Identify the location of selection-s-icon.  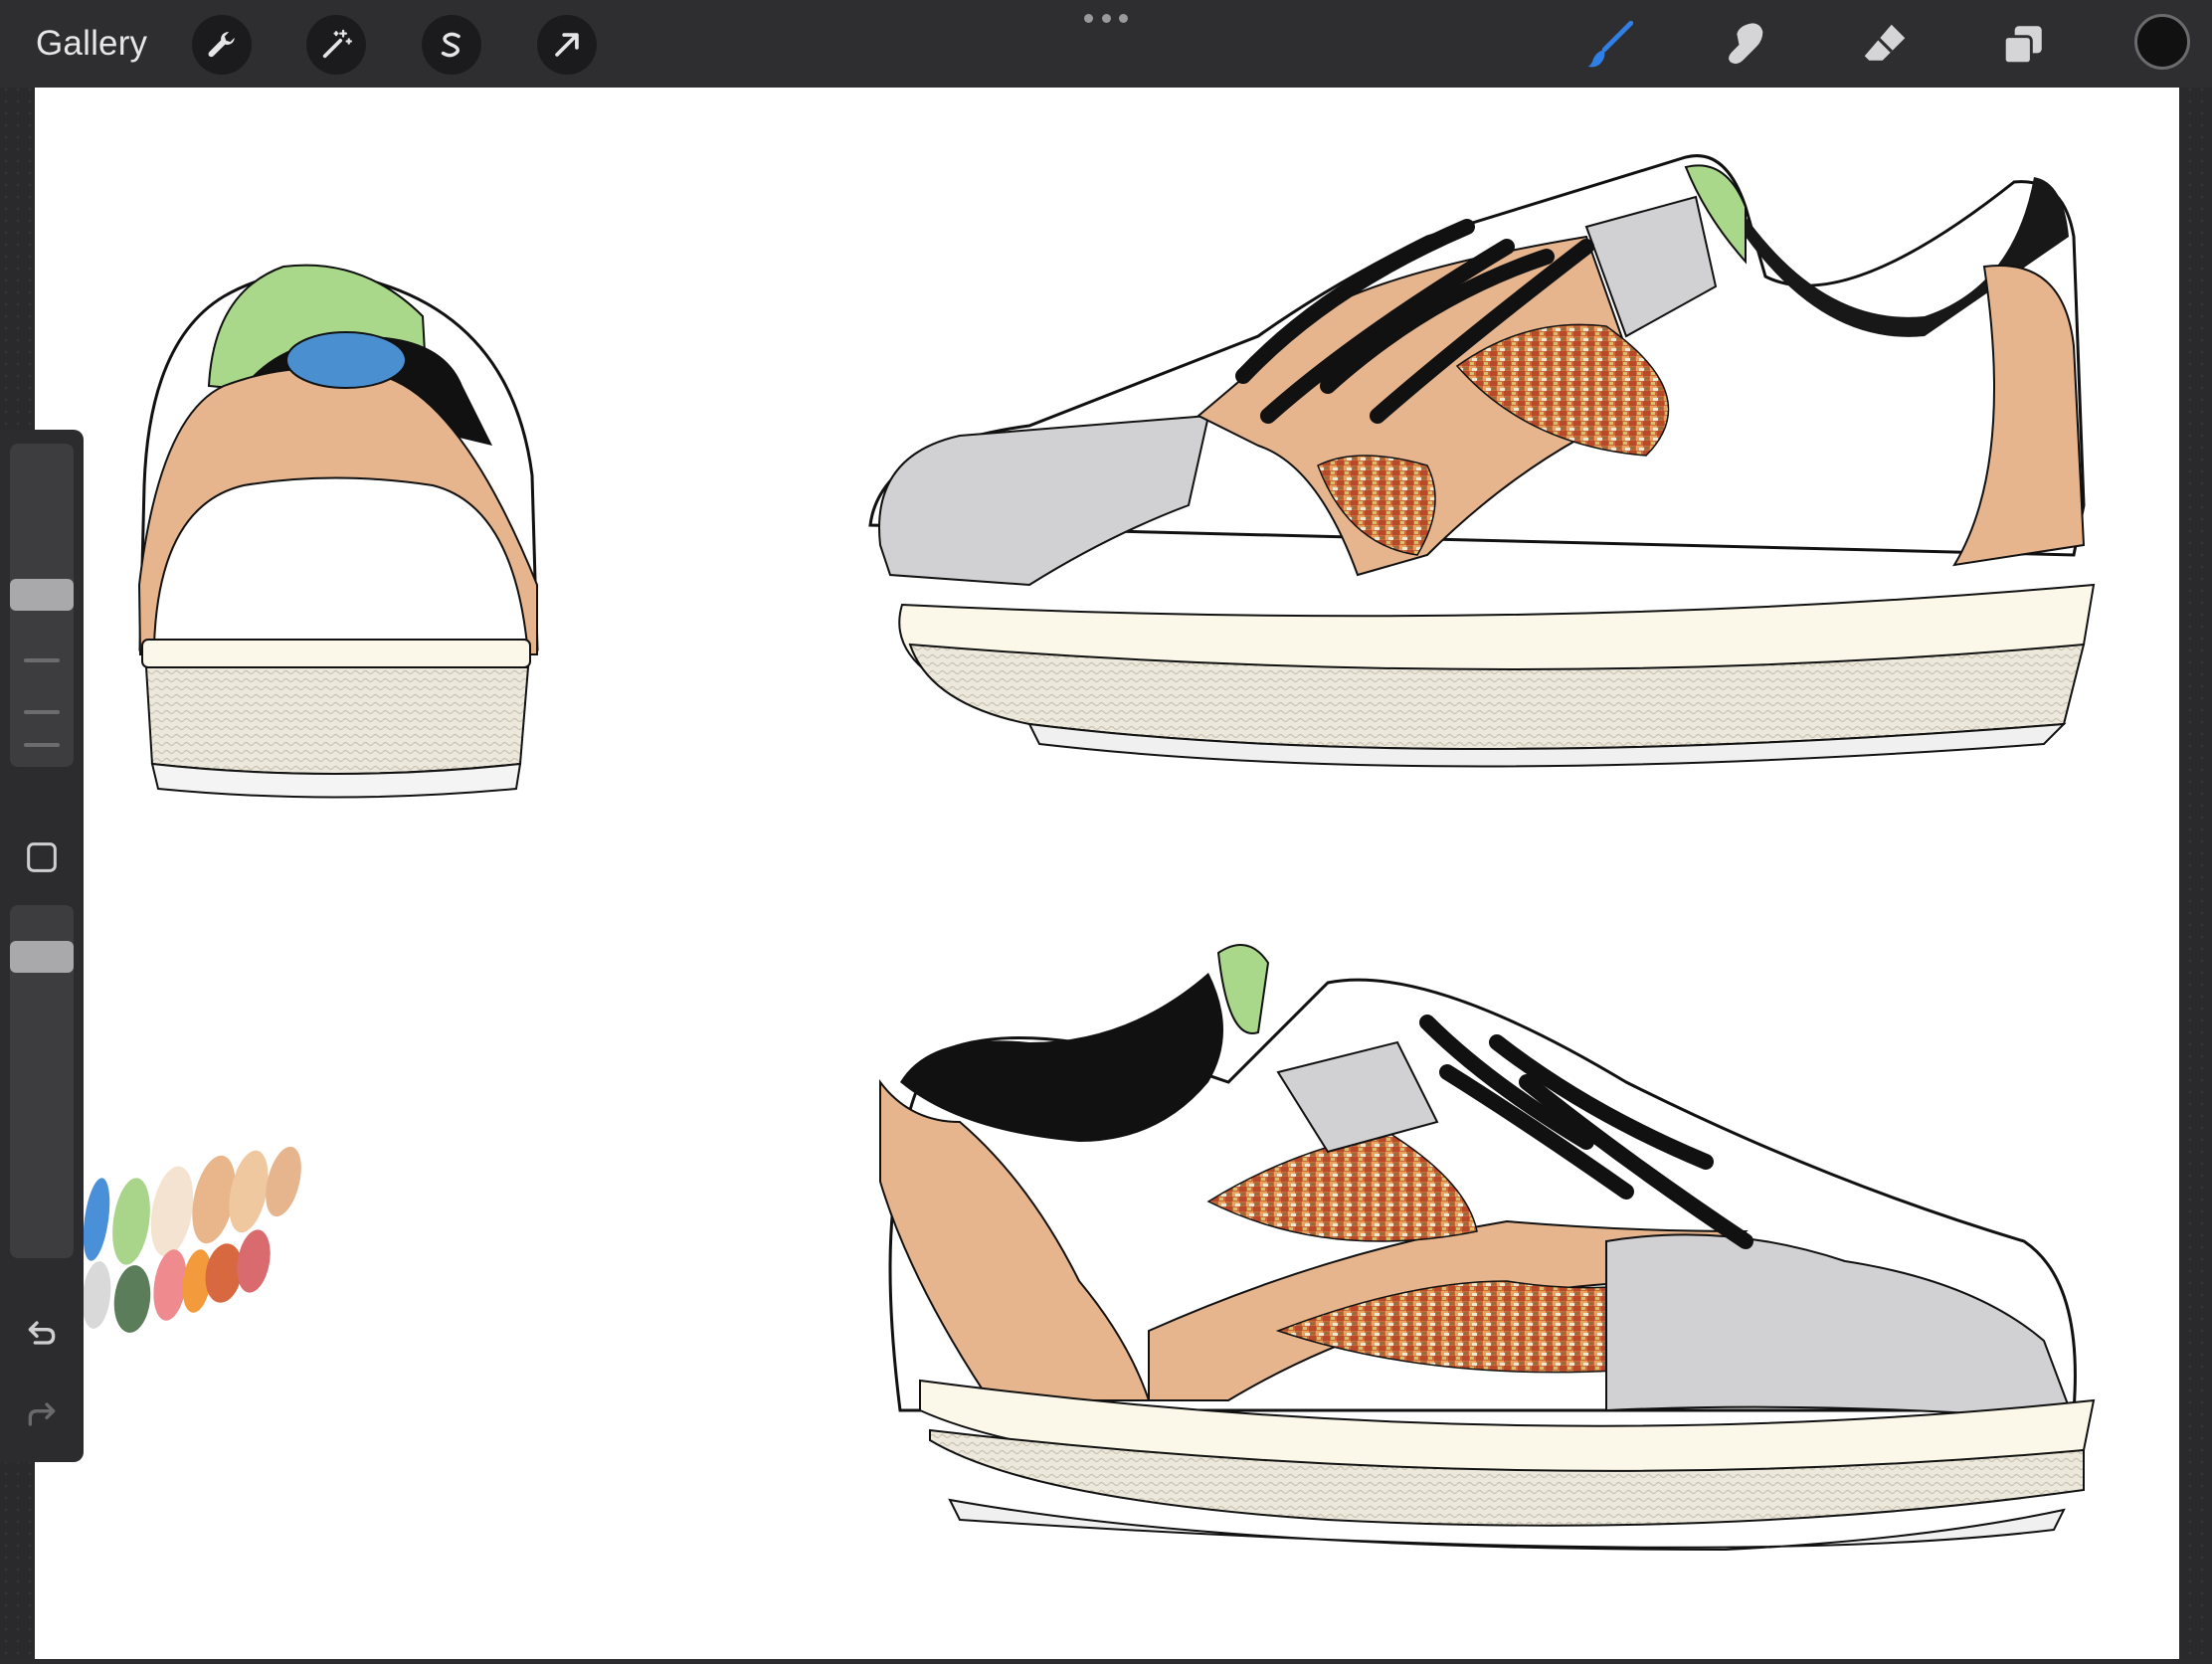
(451, 45).